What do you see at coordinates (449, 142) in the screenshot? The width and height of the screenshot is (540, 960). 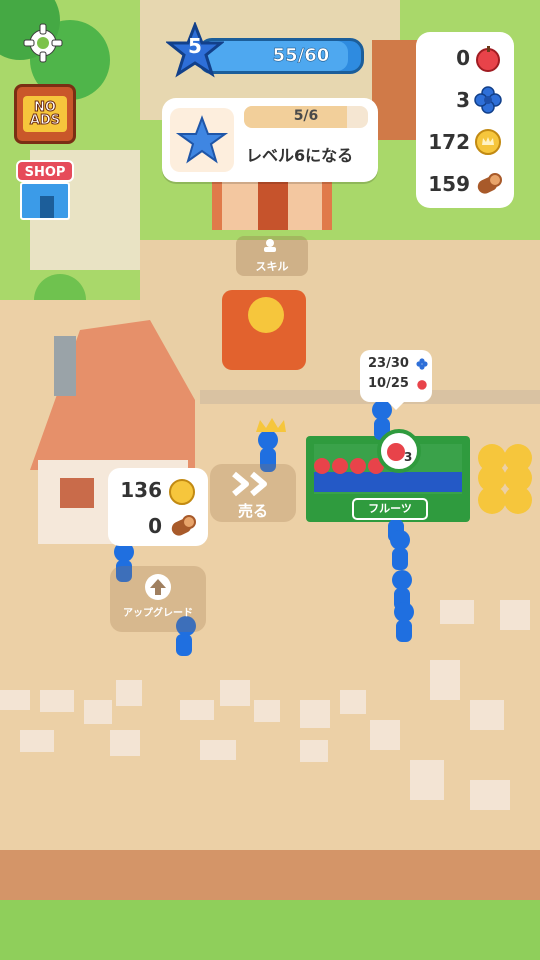 I see `coin-count: 172` at bounding box center [449, 142].